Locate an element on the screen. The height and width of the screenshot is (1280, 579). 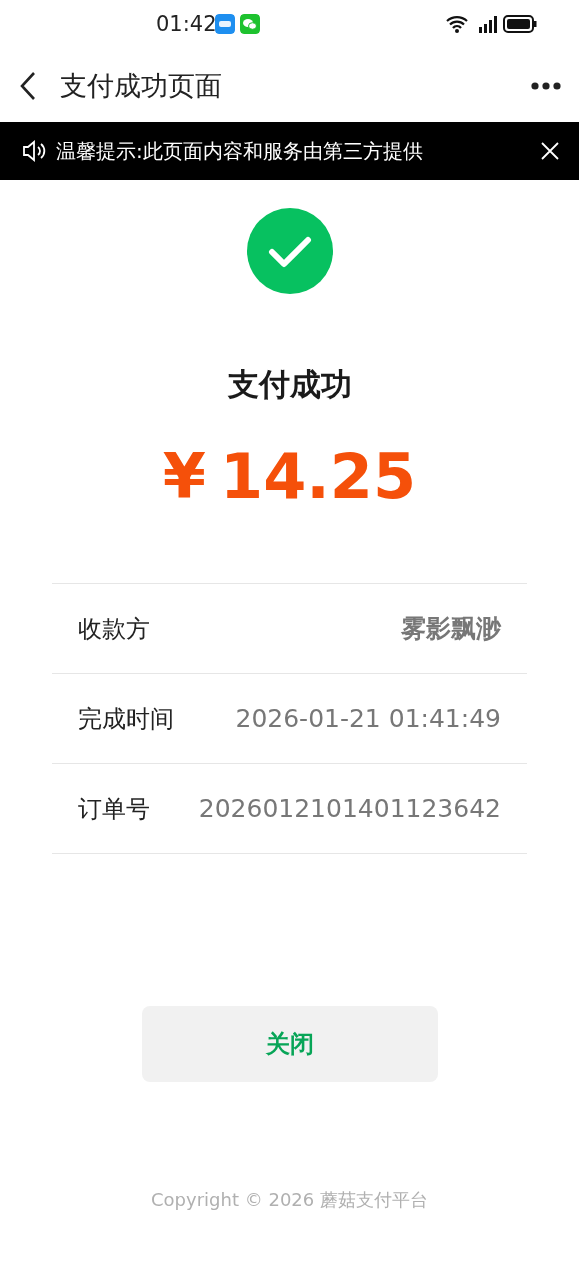
wifi-icon is located at coordinates (457, 24).